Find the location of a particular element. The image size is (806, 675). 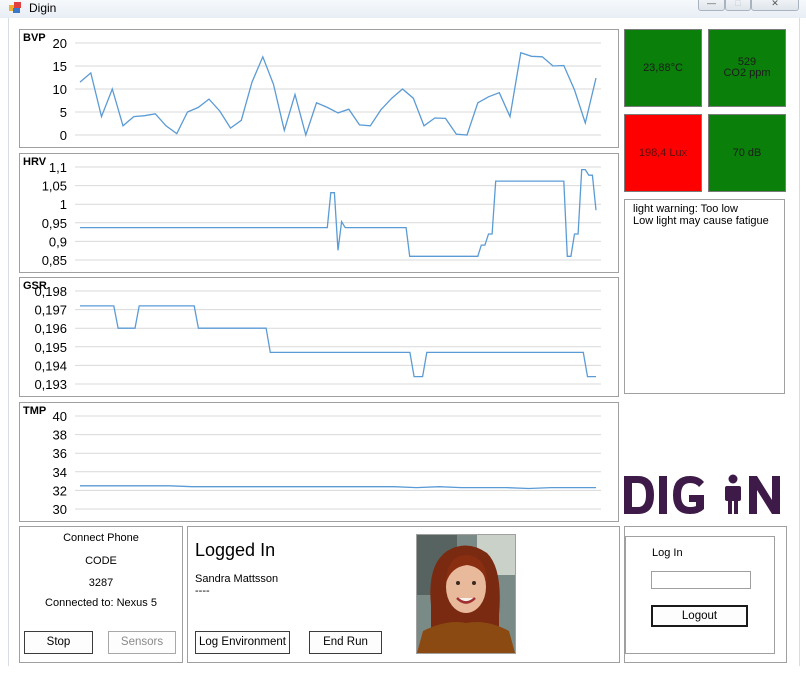

connected-device: Connected to: Nexus 5 is located at coordinates (101, 603).